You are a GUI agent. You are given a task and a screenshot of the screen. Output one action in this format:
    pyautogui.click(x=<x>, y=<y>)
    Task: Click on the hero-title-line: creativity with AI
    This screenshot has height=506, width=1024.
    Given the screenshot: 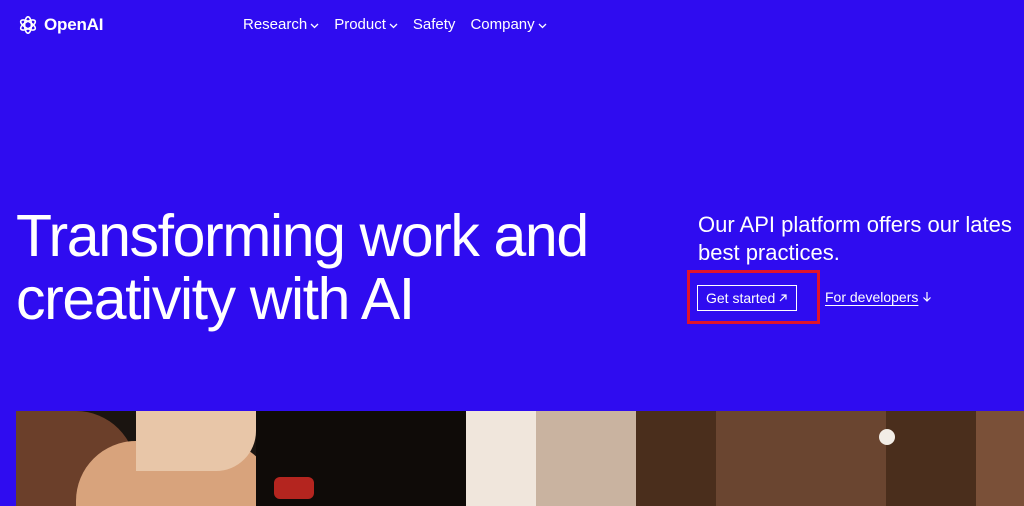 What is the action you would take?
    pyautogui.click(x=215, y=299)
    